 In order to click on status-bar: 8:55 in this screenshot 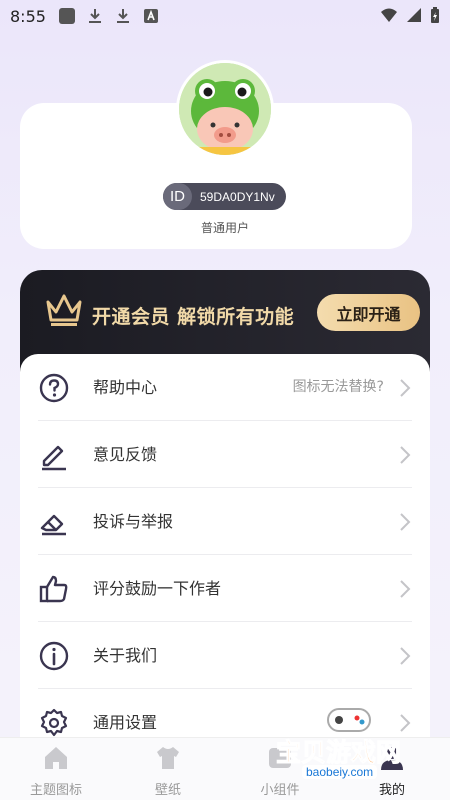, I will do `click(225, 16)`.